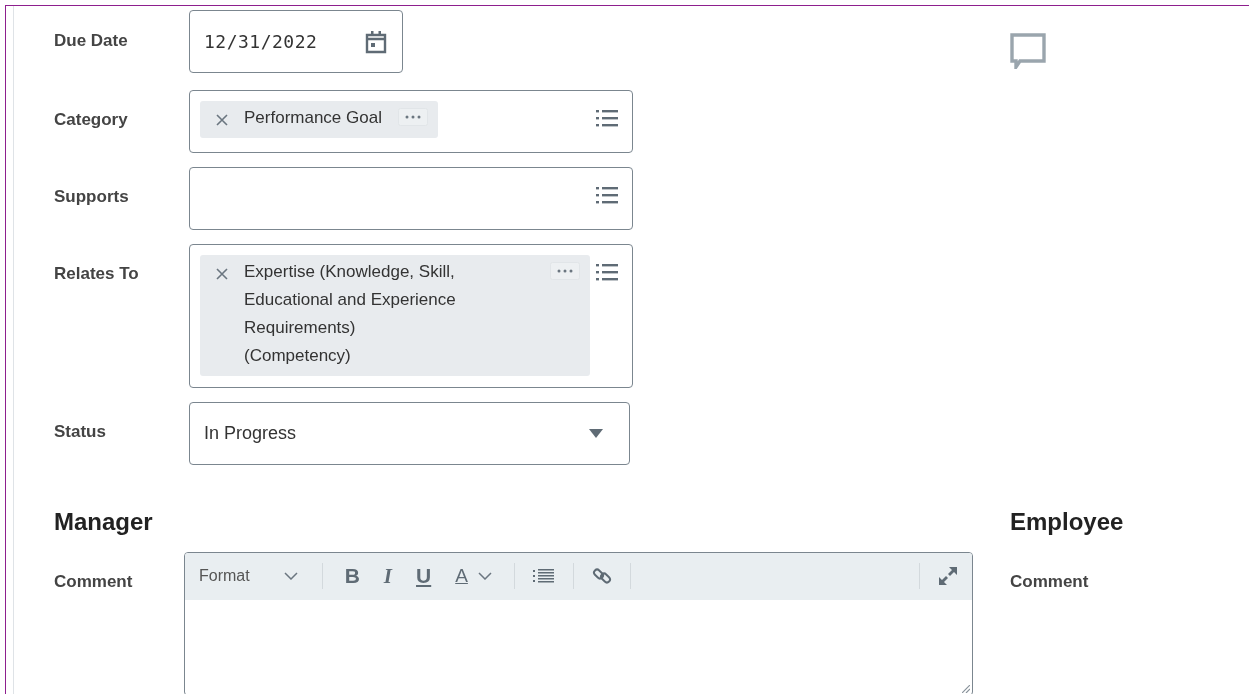 The width and height of the screenshot is (1249, 694). What do you see at coordinates (296, 41) in the screenshot?
I see `date-field: 12/31/2022` at bounding box center [296, 41].